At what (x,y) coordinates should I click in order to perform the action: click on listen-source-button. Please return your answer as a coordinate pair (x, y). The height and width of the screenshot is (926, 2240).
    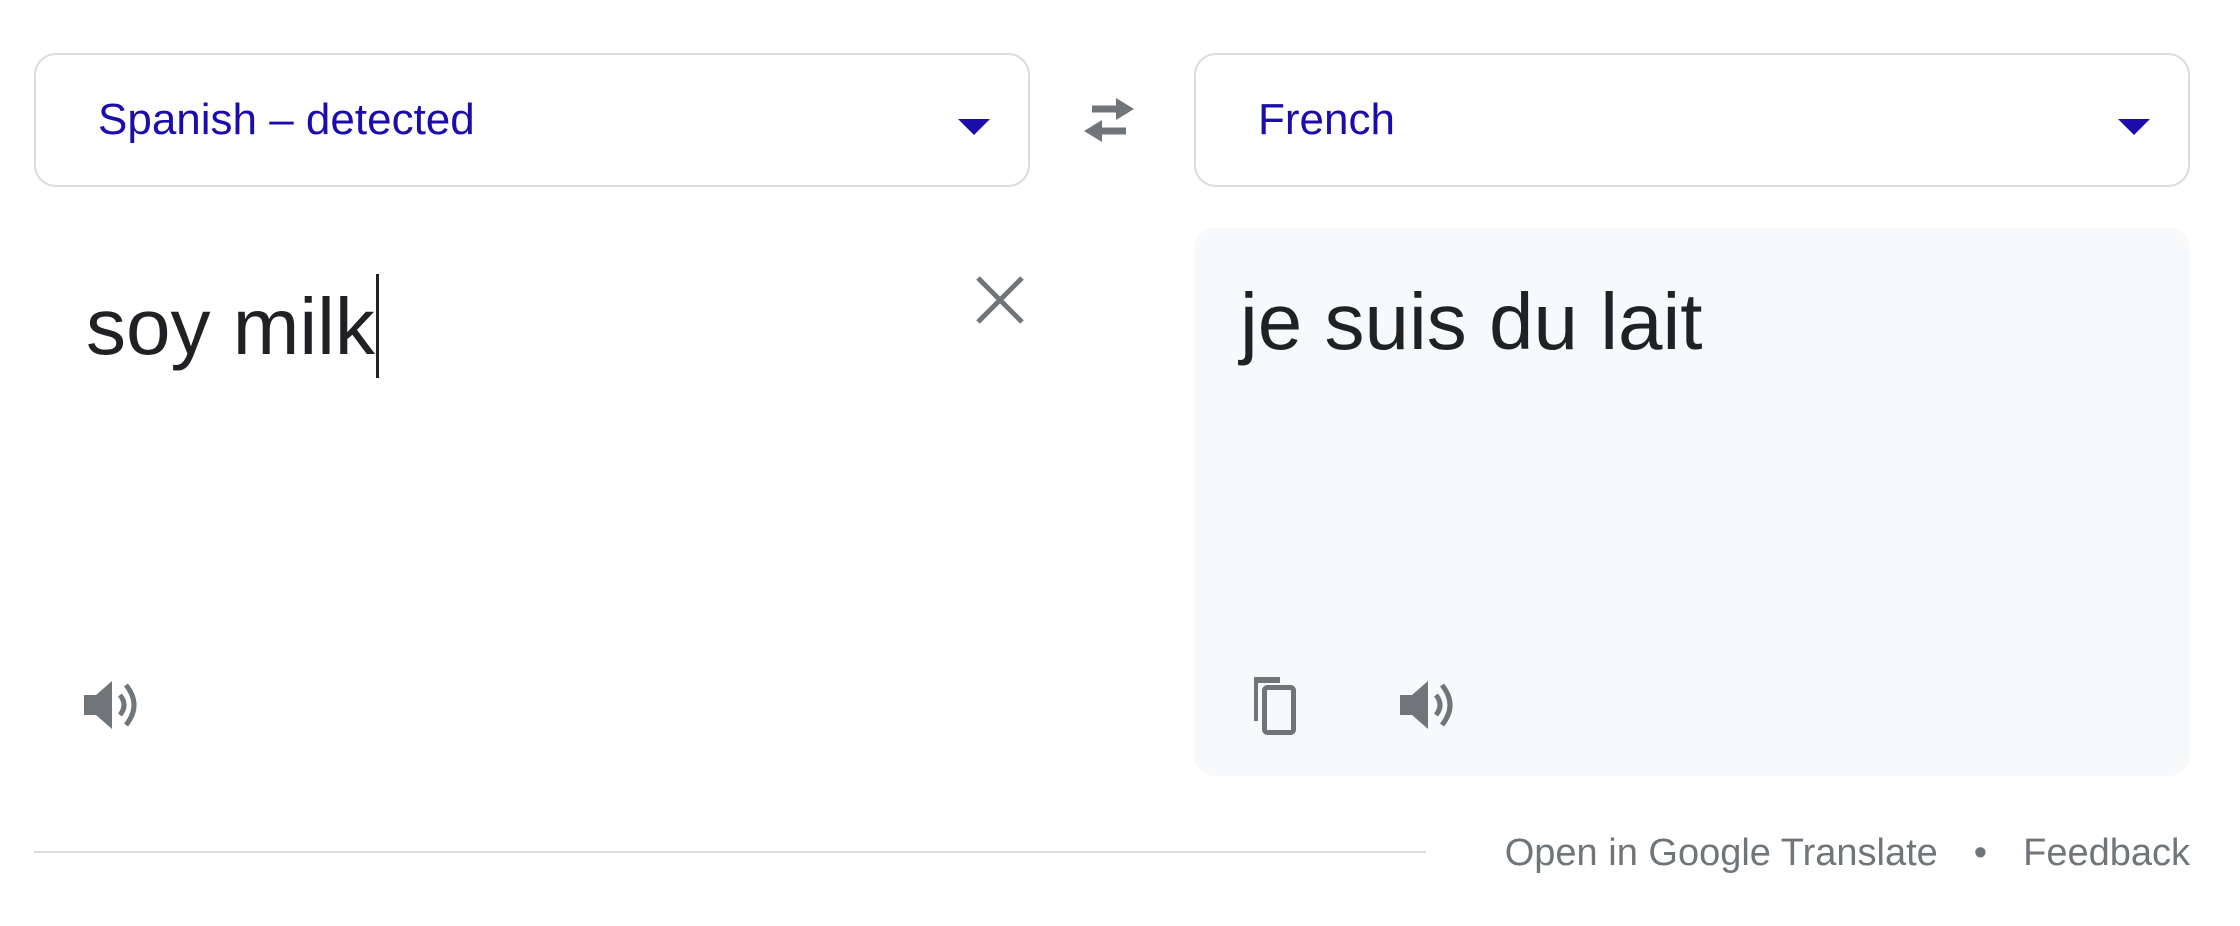
    Looking at the image, I should click on (114, 705).